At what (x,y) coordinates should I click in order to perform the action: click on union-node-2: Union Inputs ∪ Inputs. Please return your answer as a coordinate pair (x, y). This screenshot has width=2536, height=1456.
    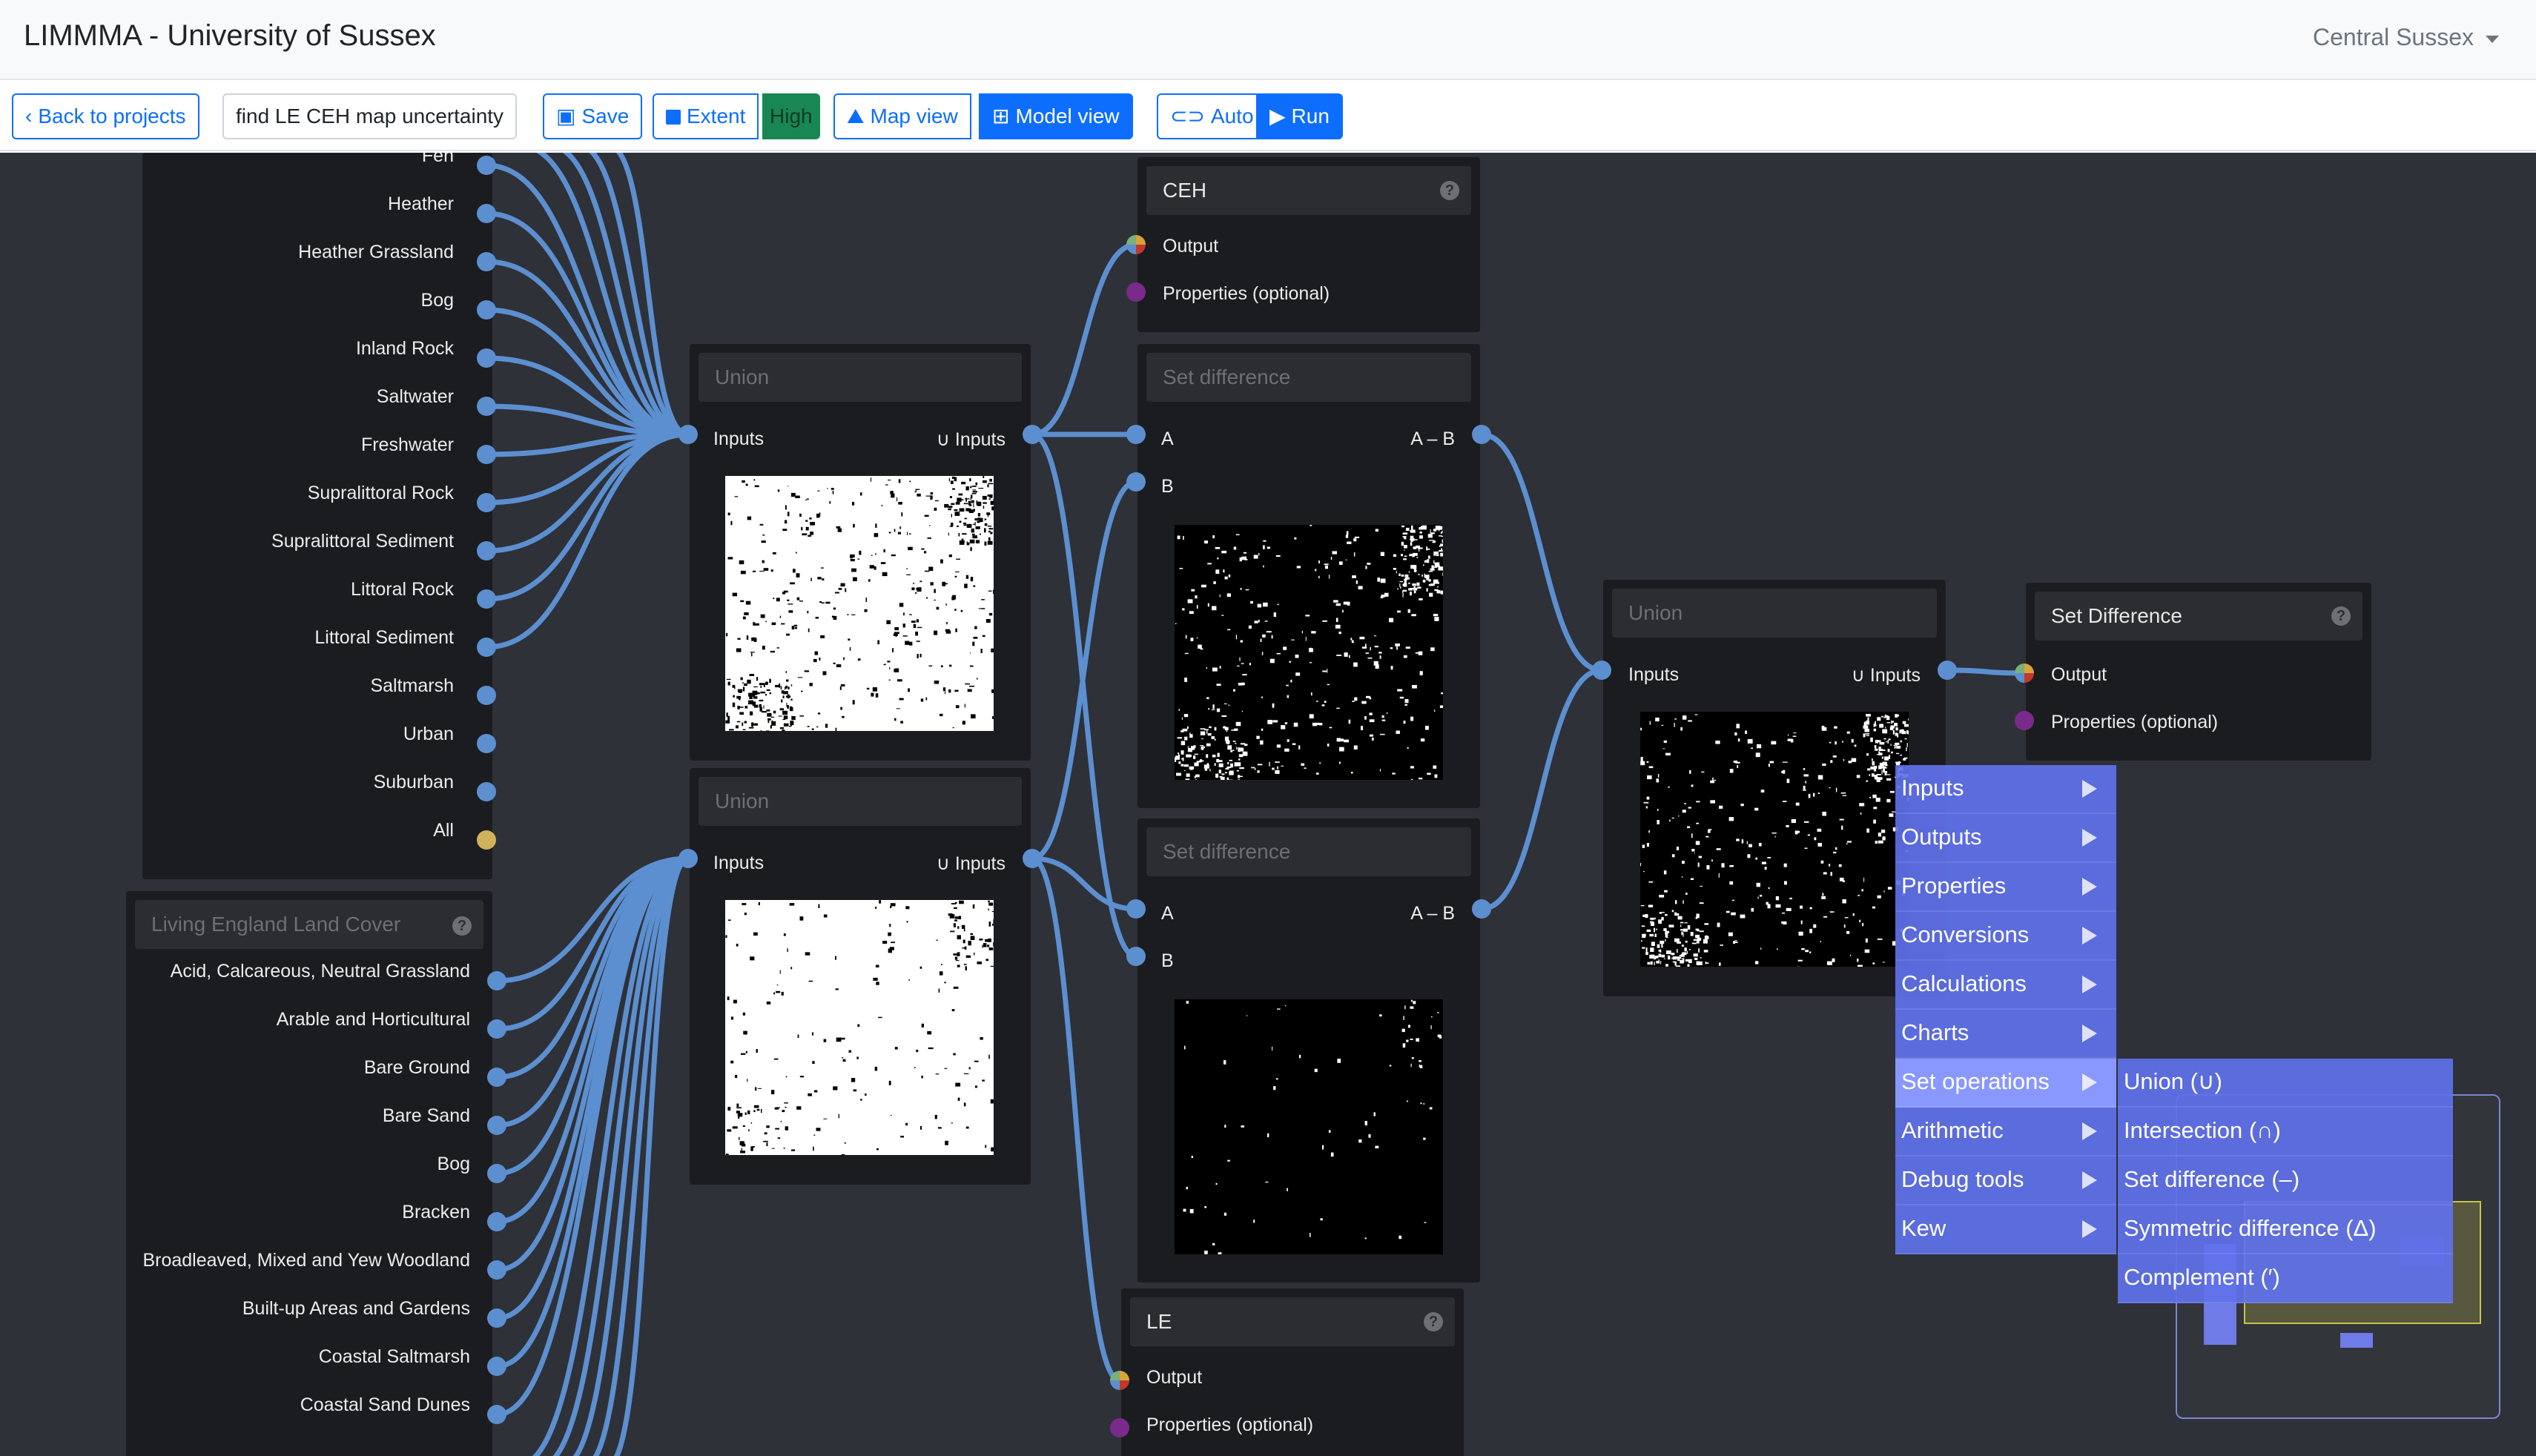
    Looking at the image, I should click on (861, 976).